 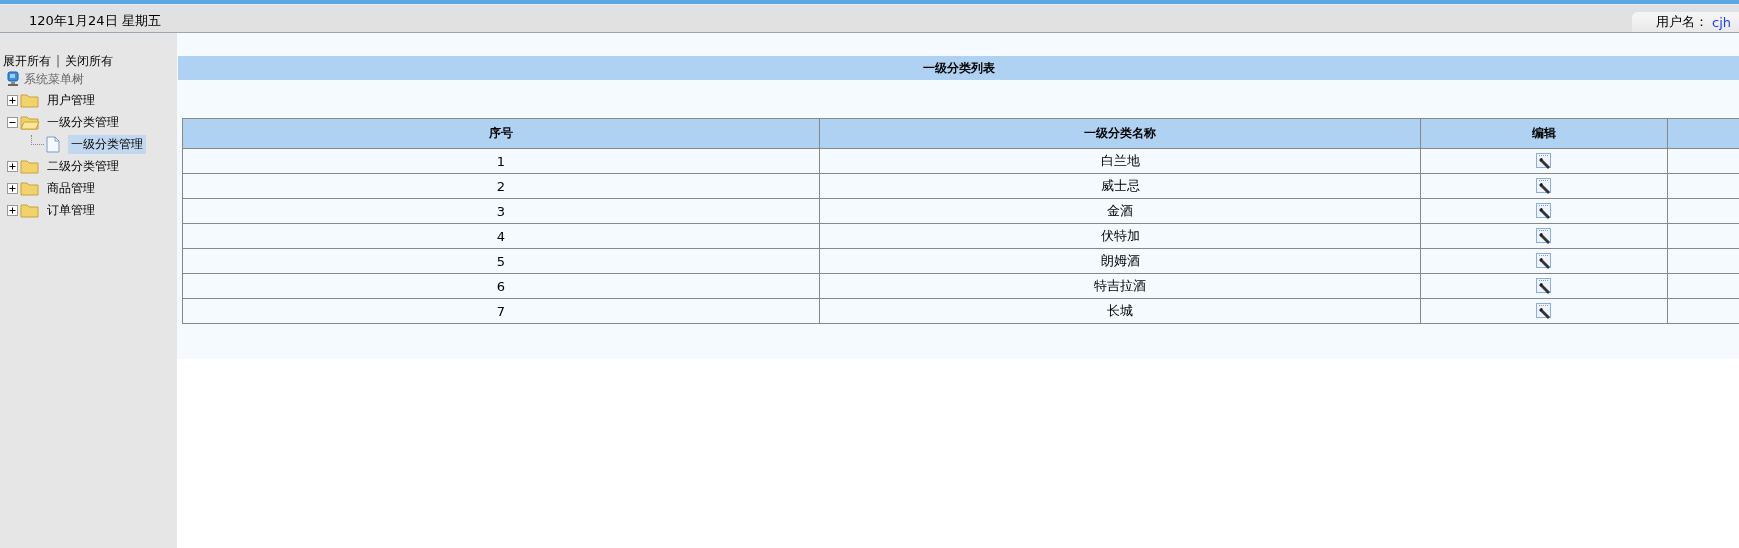 I want to click on table-cell: 威士忌, so click(x=1120, y=186).